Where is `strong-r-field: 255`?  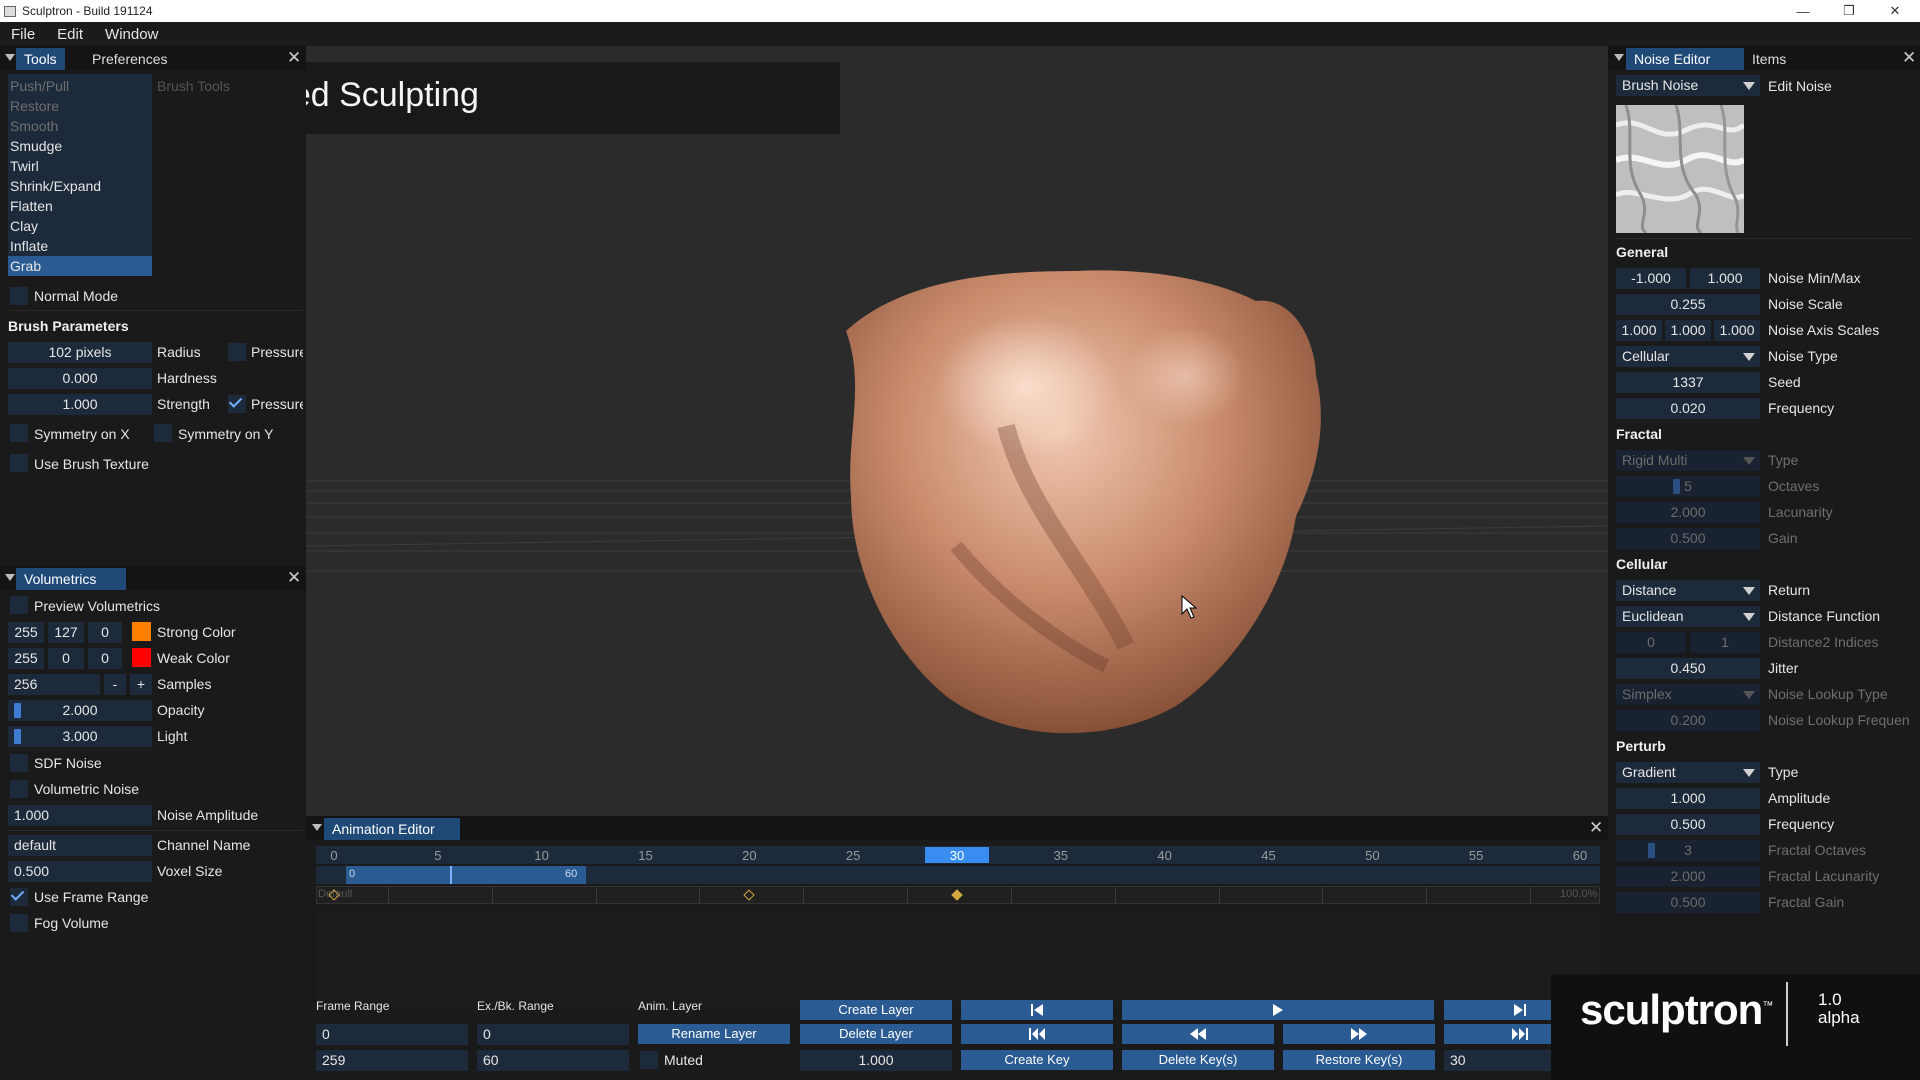
strong-r-field: 255 is located at coordinates (26, 632).